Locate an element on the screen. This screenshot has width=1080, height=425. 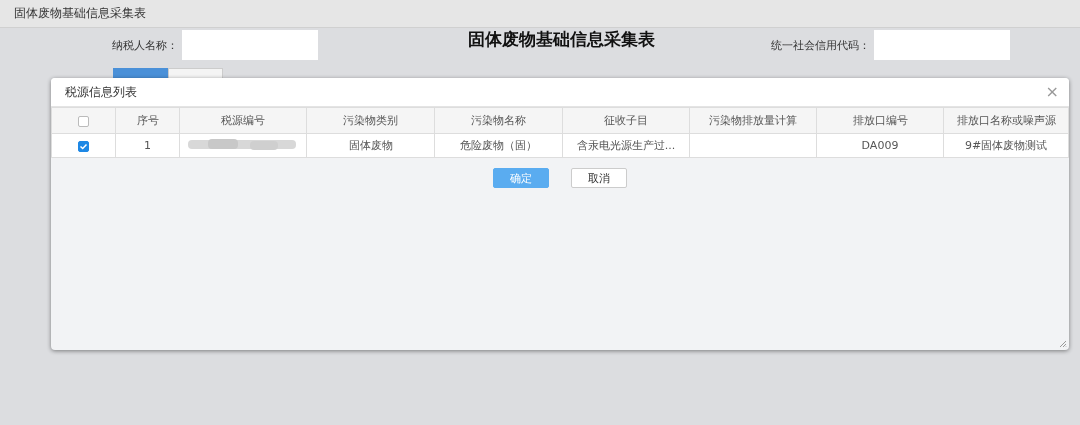
close-icon: × is located at coordinates (1052, 92).